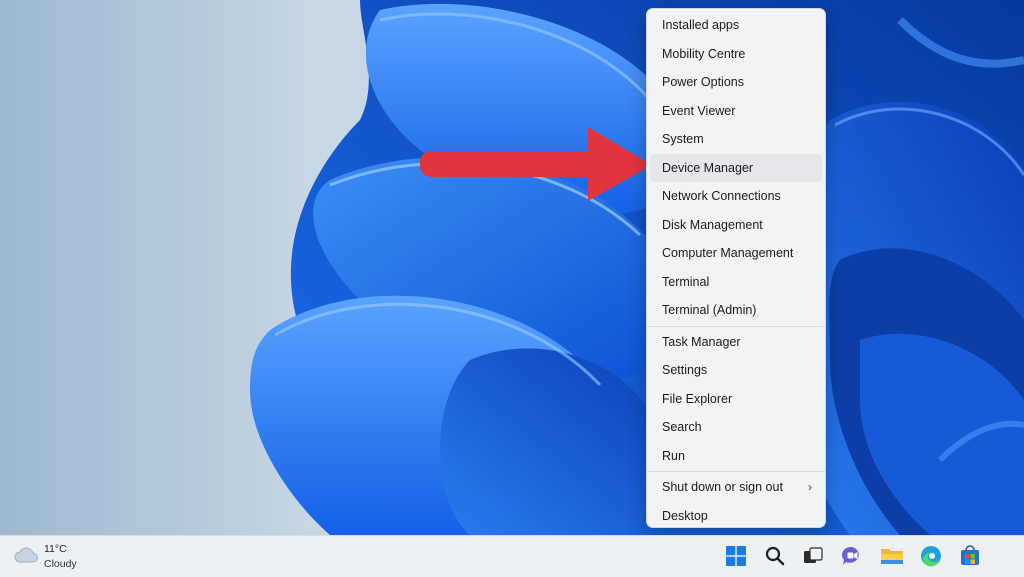 The height and width of the screenshot is (577, 1024). Describe the element at coordinates (736, 370) in the screenshot. I see `menu-item-settings: Settings` at that location.